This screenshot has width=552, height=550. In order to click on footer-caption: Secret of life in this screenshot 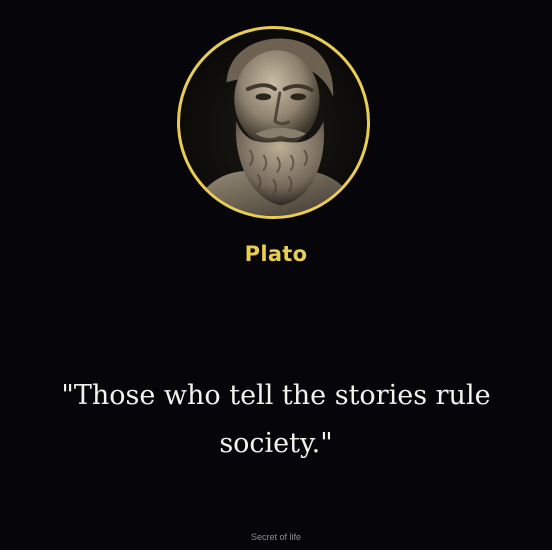, I will do `click(276, 537)`.